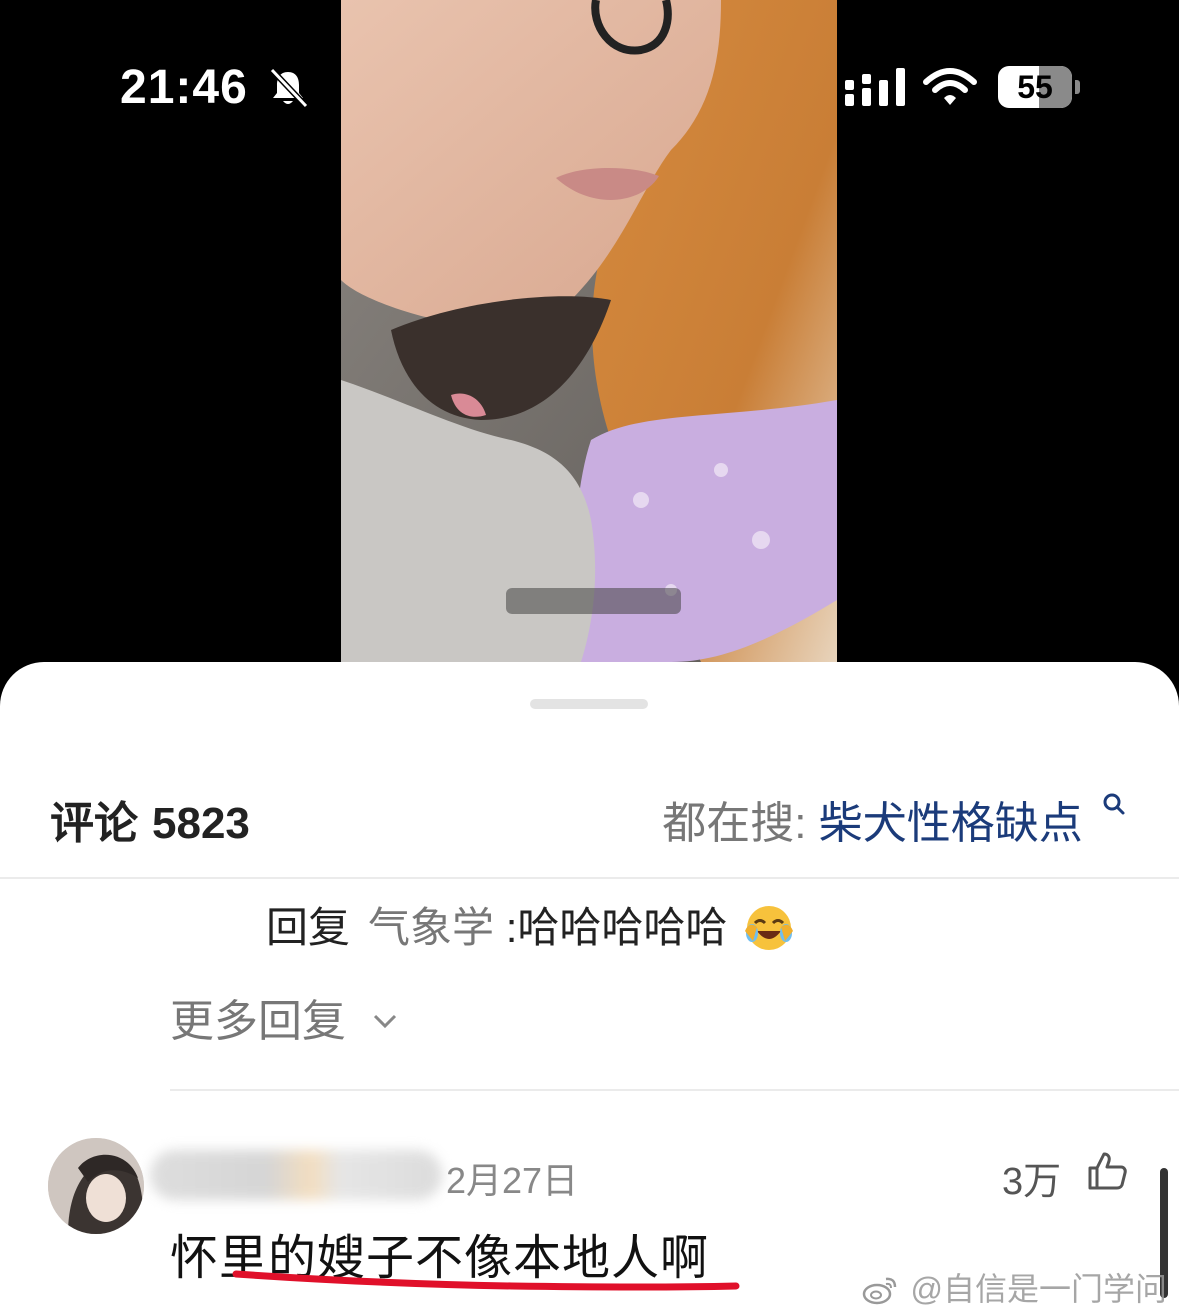 The image size is (1179, 1313). What do you see at coordinates (289, 88) in the screenshot?
I see `silent-bell-icon` at bounding box center [289, 88].